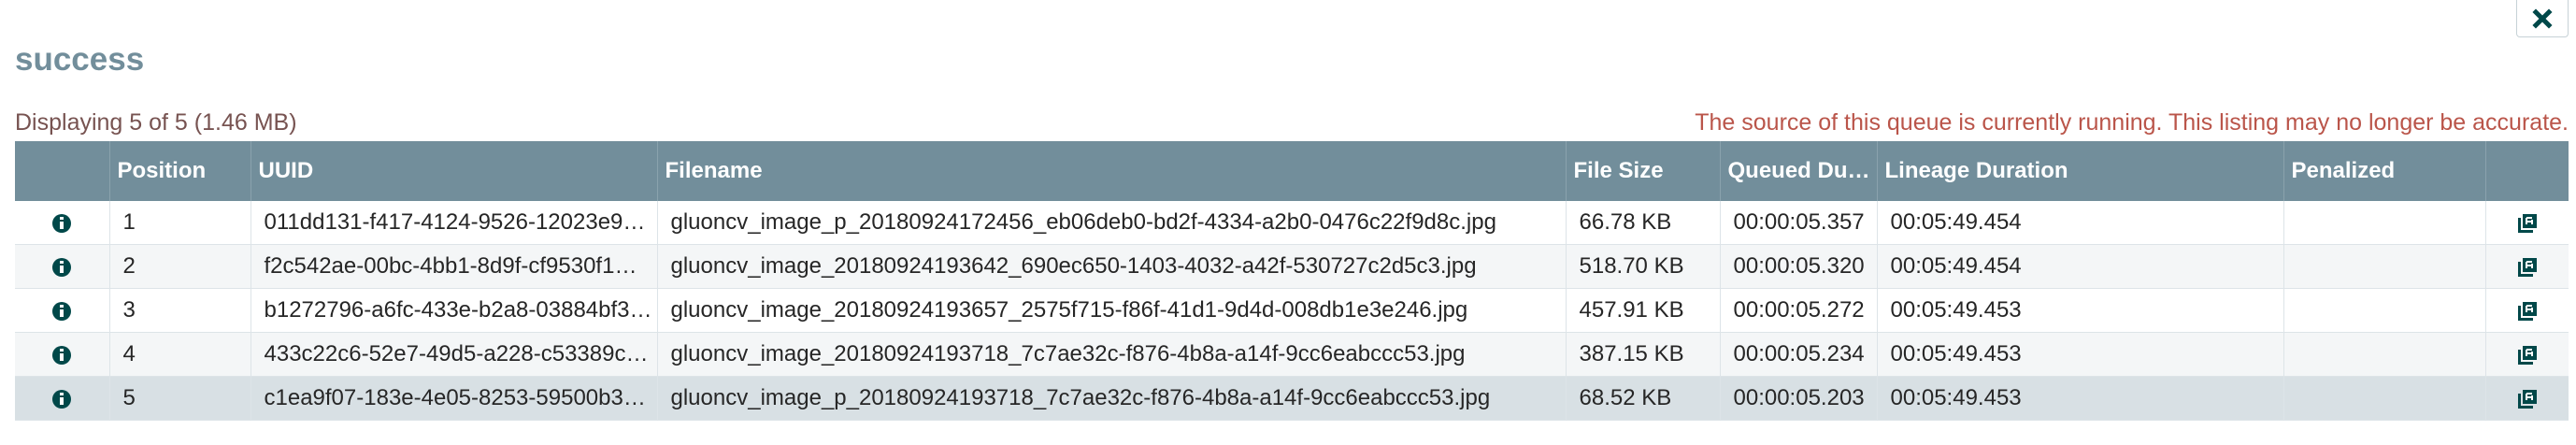 The image size is (2576, 445). What do you see at coordinates (2080, 171) in the screenshot?
I see `column-header-lineage-duration: Lineage Duration` at bounding box center [2080, 171].